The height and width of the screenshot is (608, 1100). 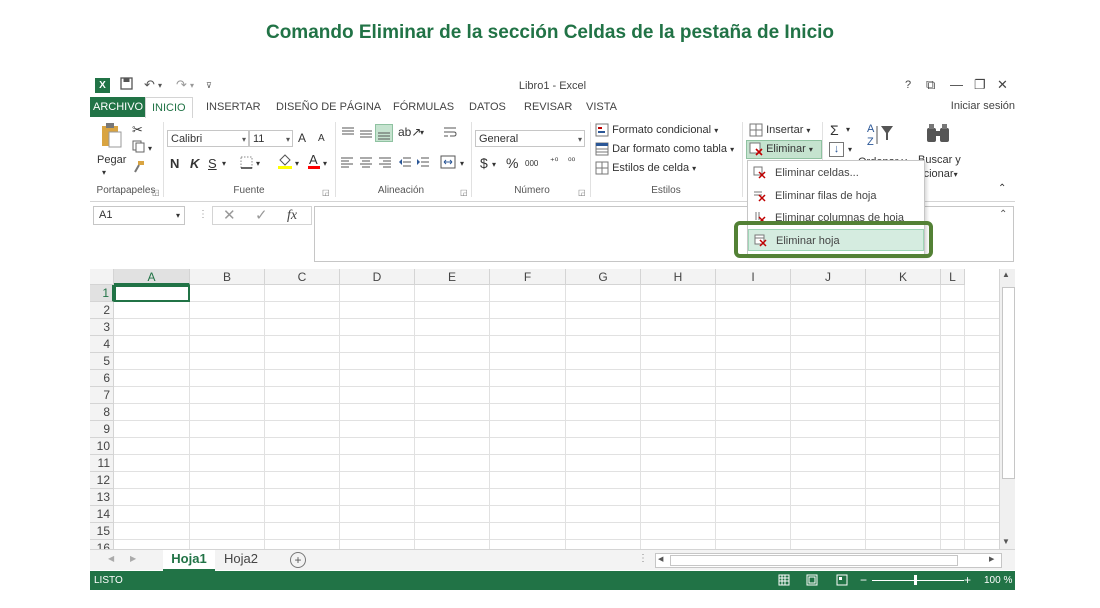 What do you see at coordinates (194, 163) in the screenshot?
I see `italic-button: K` at bounding box center [194, 163].